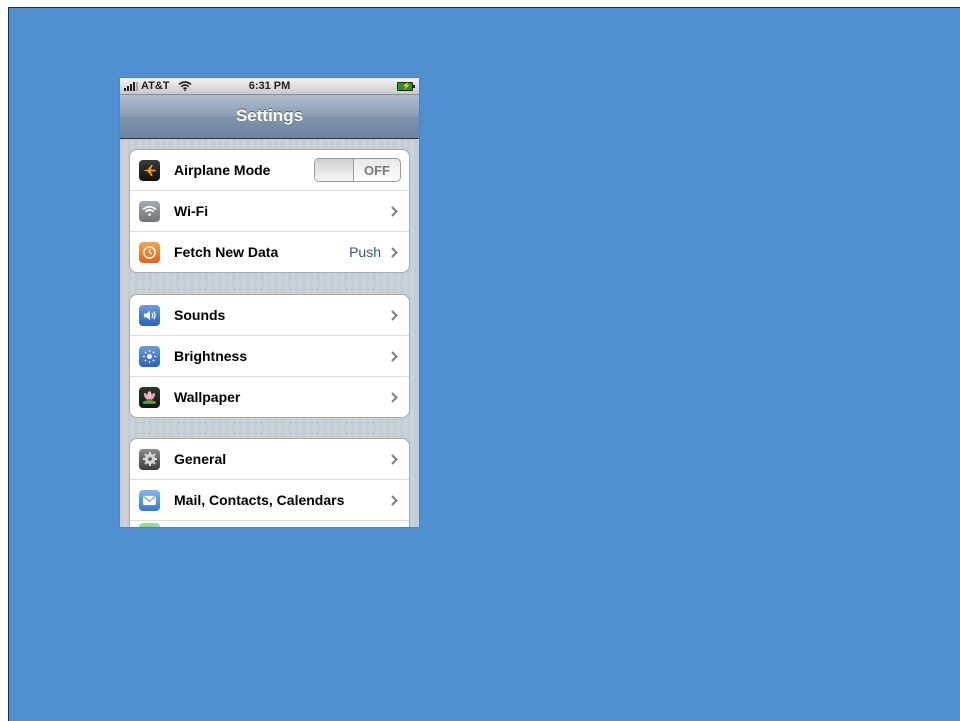 Image resolution: width=960 pixels, height=721 pixels. I want to click on settings-row-general: General, so click(269, 459).